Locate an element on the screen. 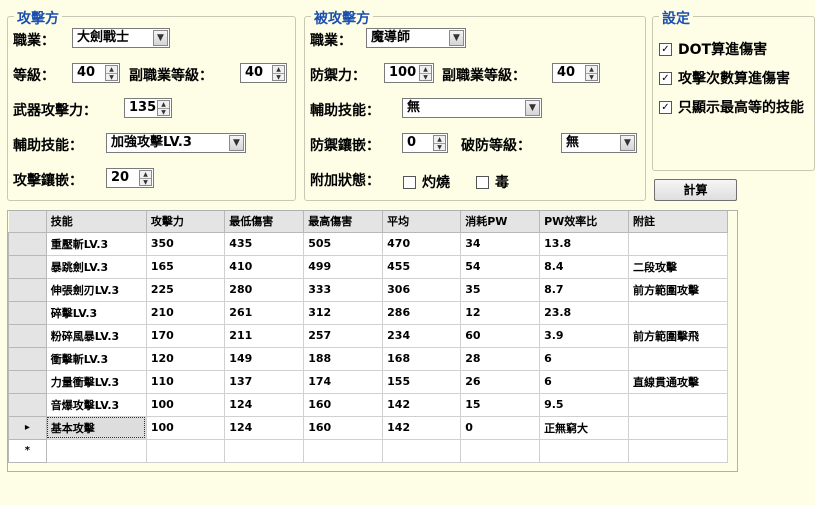  attacker-weapon-spinner: 135 ▲ ▼ is located at coordinates (148, 108).